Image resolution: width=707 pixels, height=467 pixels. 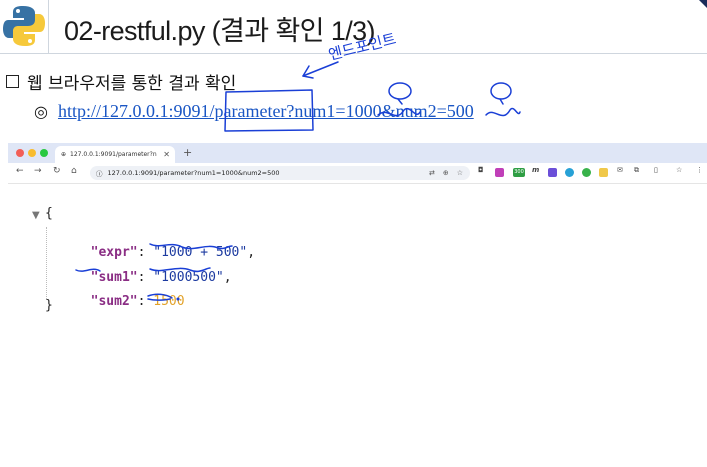 I want to click on json-row-sum2: "sum2": 1500, so click(x=137, y=301).